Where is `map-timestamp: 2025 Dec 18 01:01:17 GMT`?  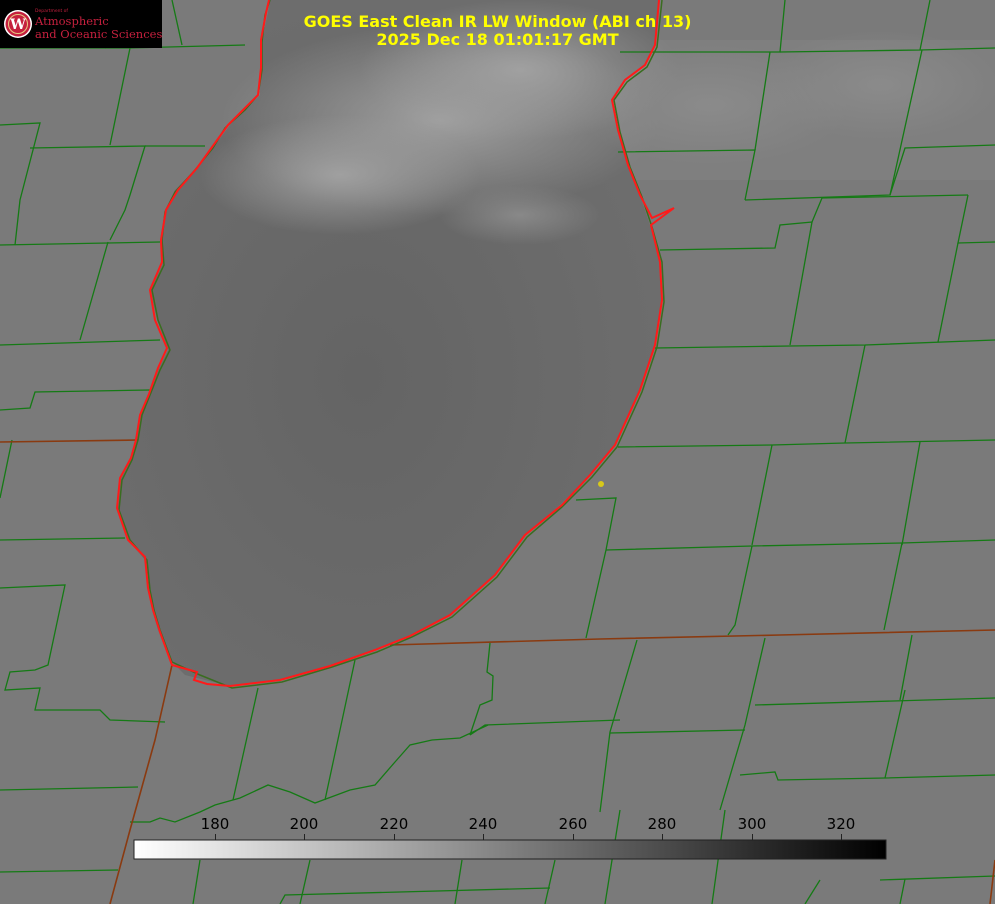
map-timestamp: 2025 Dec 18 01:01:17 GMT is located at coordinates (497, 39).